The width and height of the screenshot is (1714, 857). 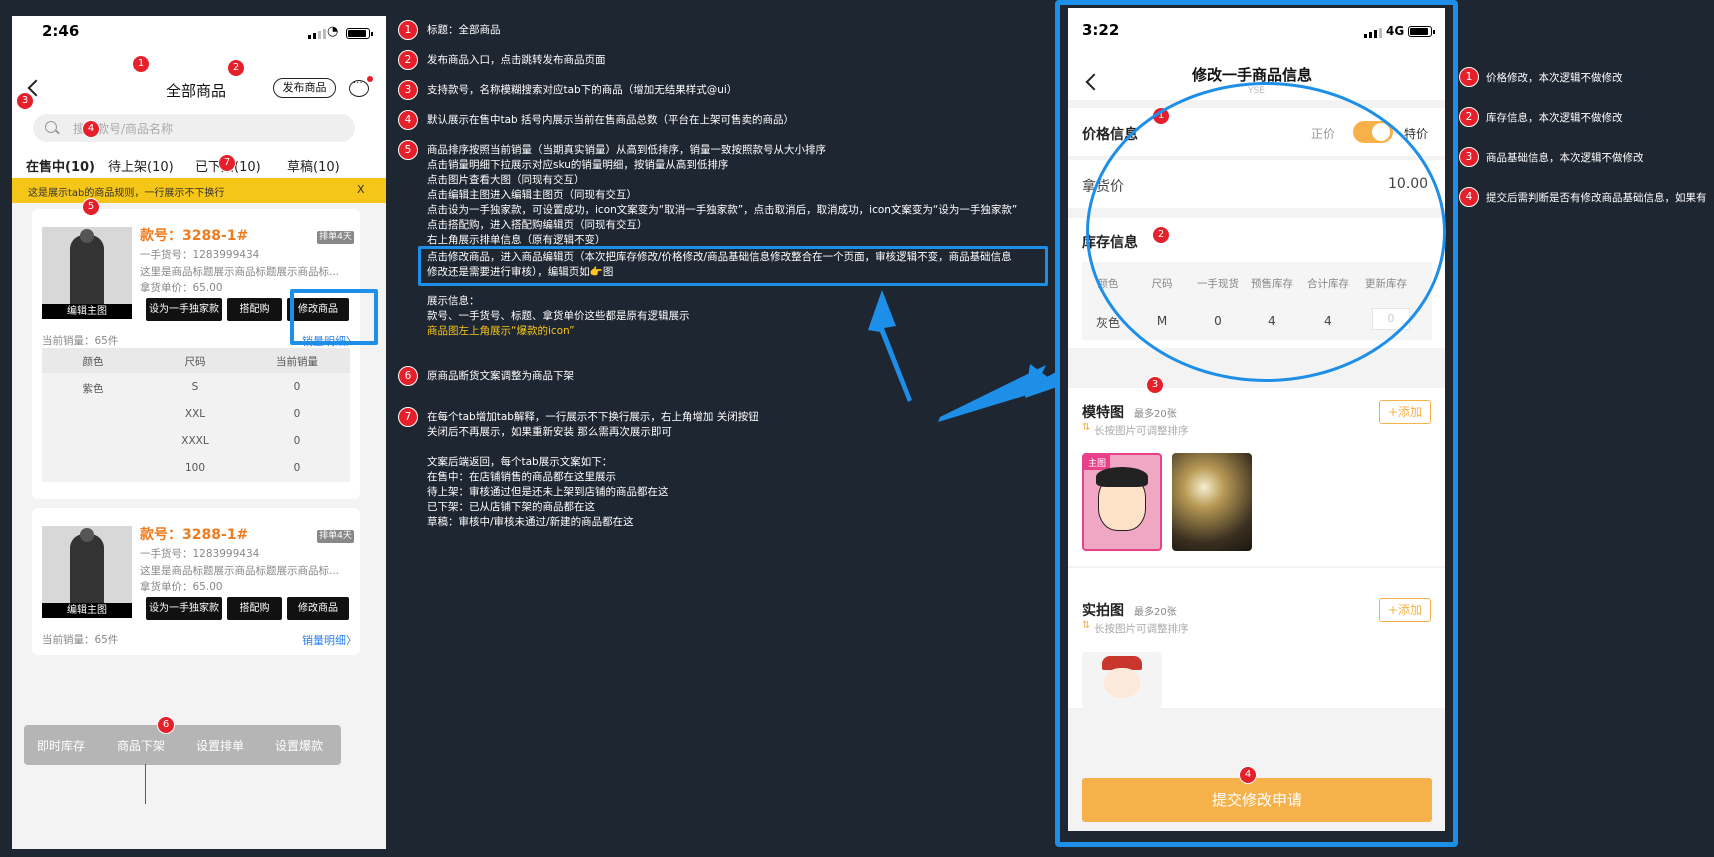 What do you see at coordinates (318, 608) in the screenshot?
I see `edit-product-button: 修改商品` at bounding box center [318, 608].